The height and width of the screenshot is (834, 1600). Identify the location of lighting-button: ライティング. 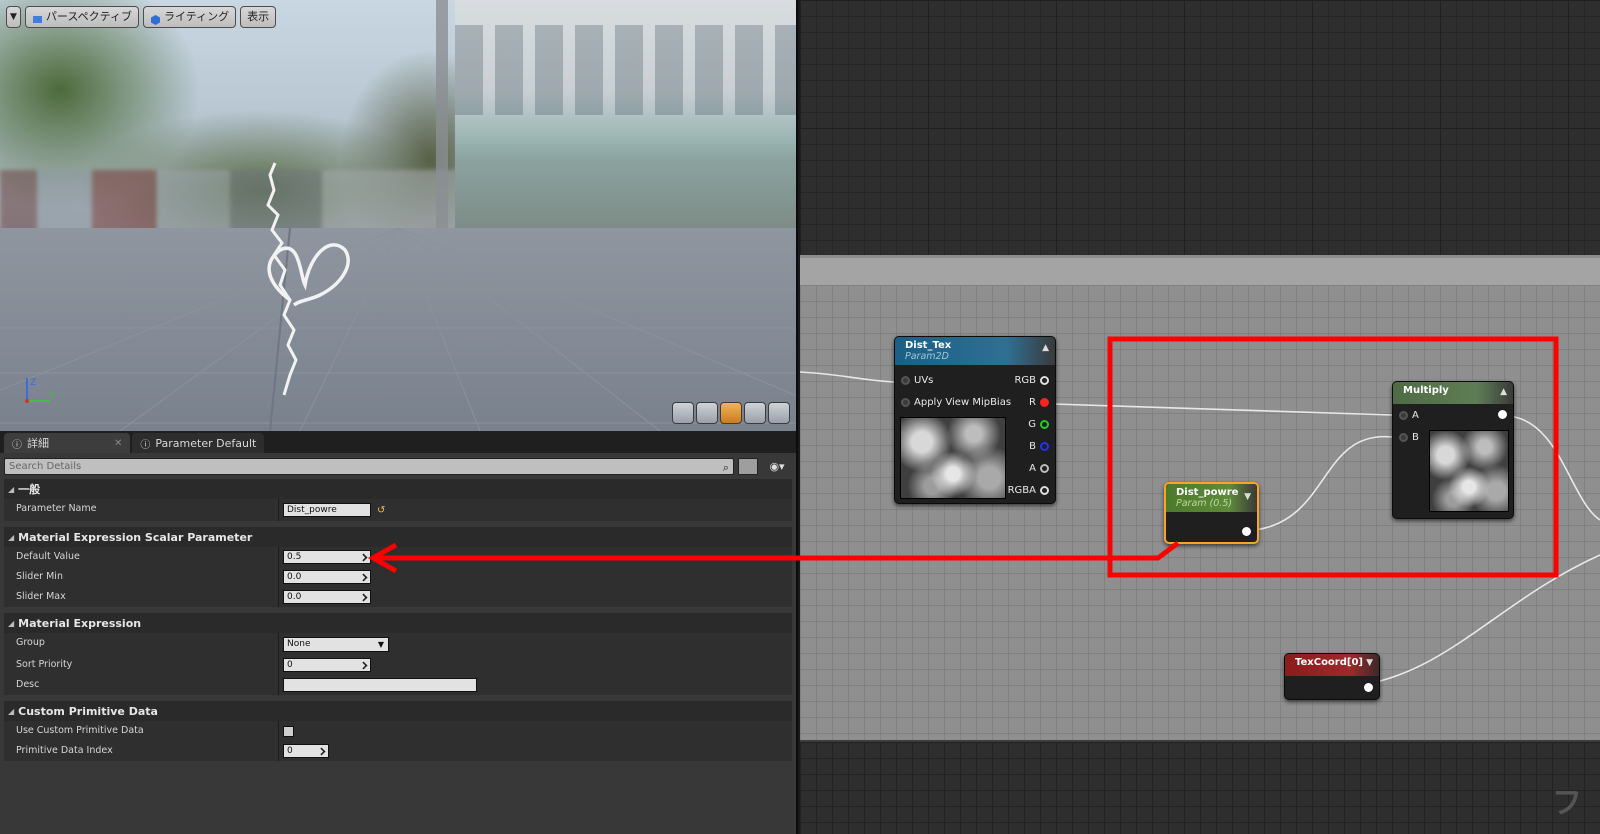
(189, 17).